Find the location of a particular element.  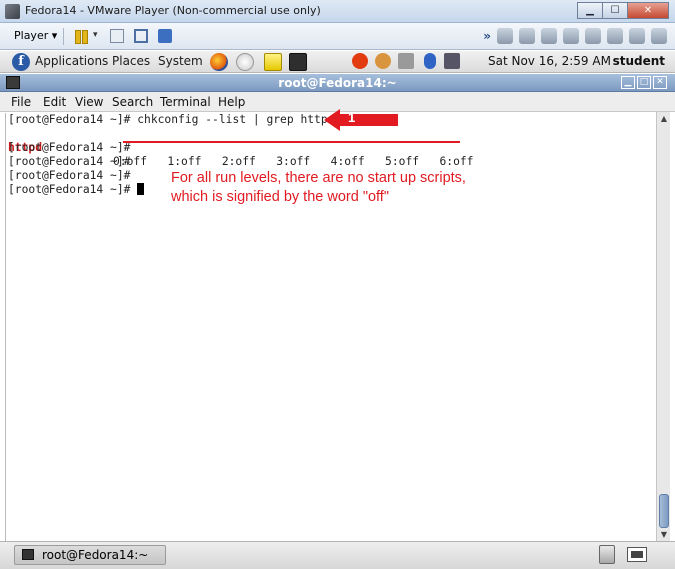

cd-icon is located at coordinates (527, 36).